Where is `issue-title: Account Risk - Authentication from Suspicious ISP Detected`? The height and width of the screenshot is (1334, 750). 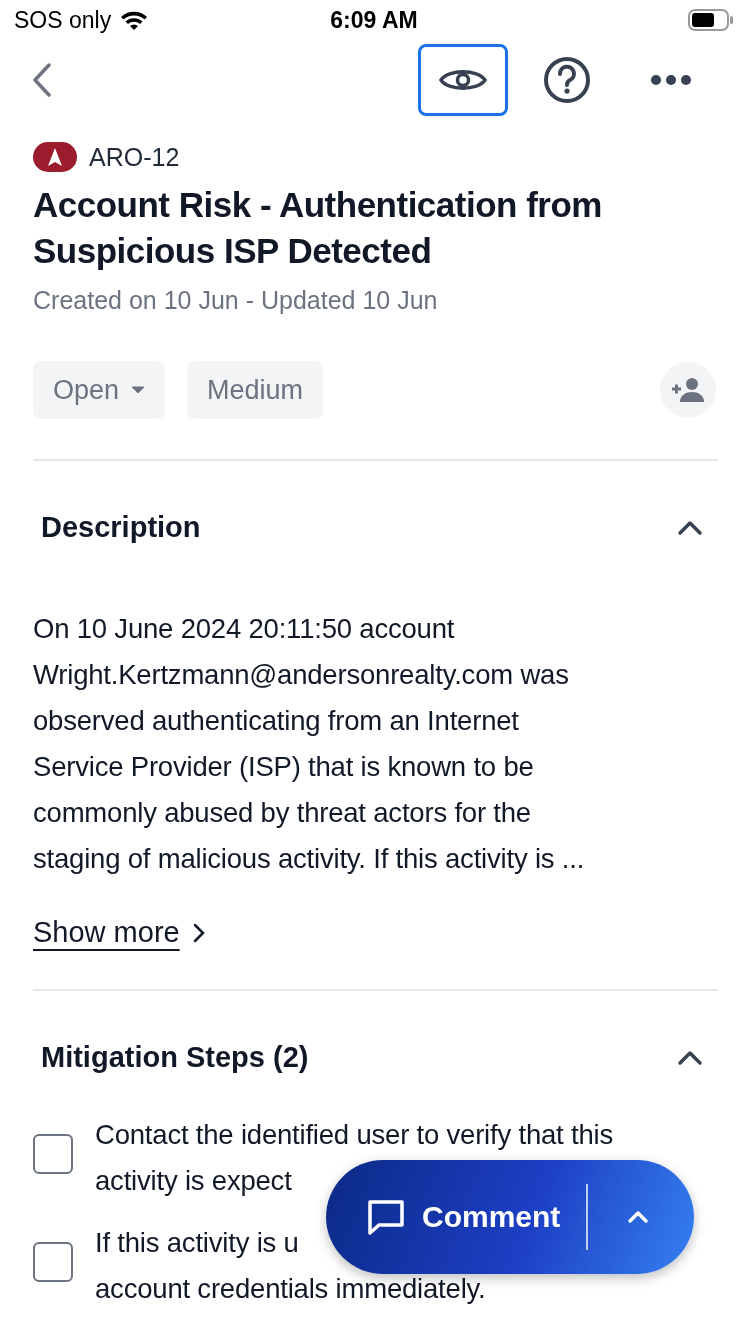 issue-title: Account Risk - Authentication from Suspicious ISP Detected is located at coordinates (318, 228).